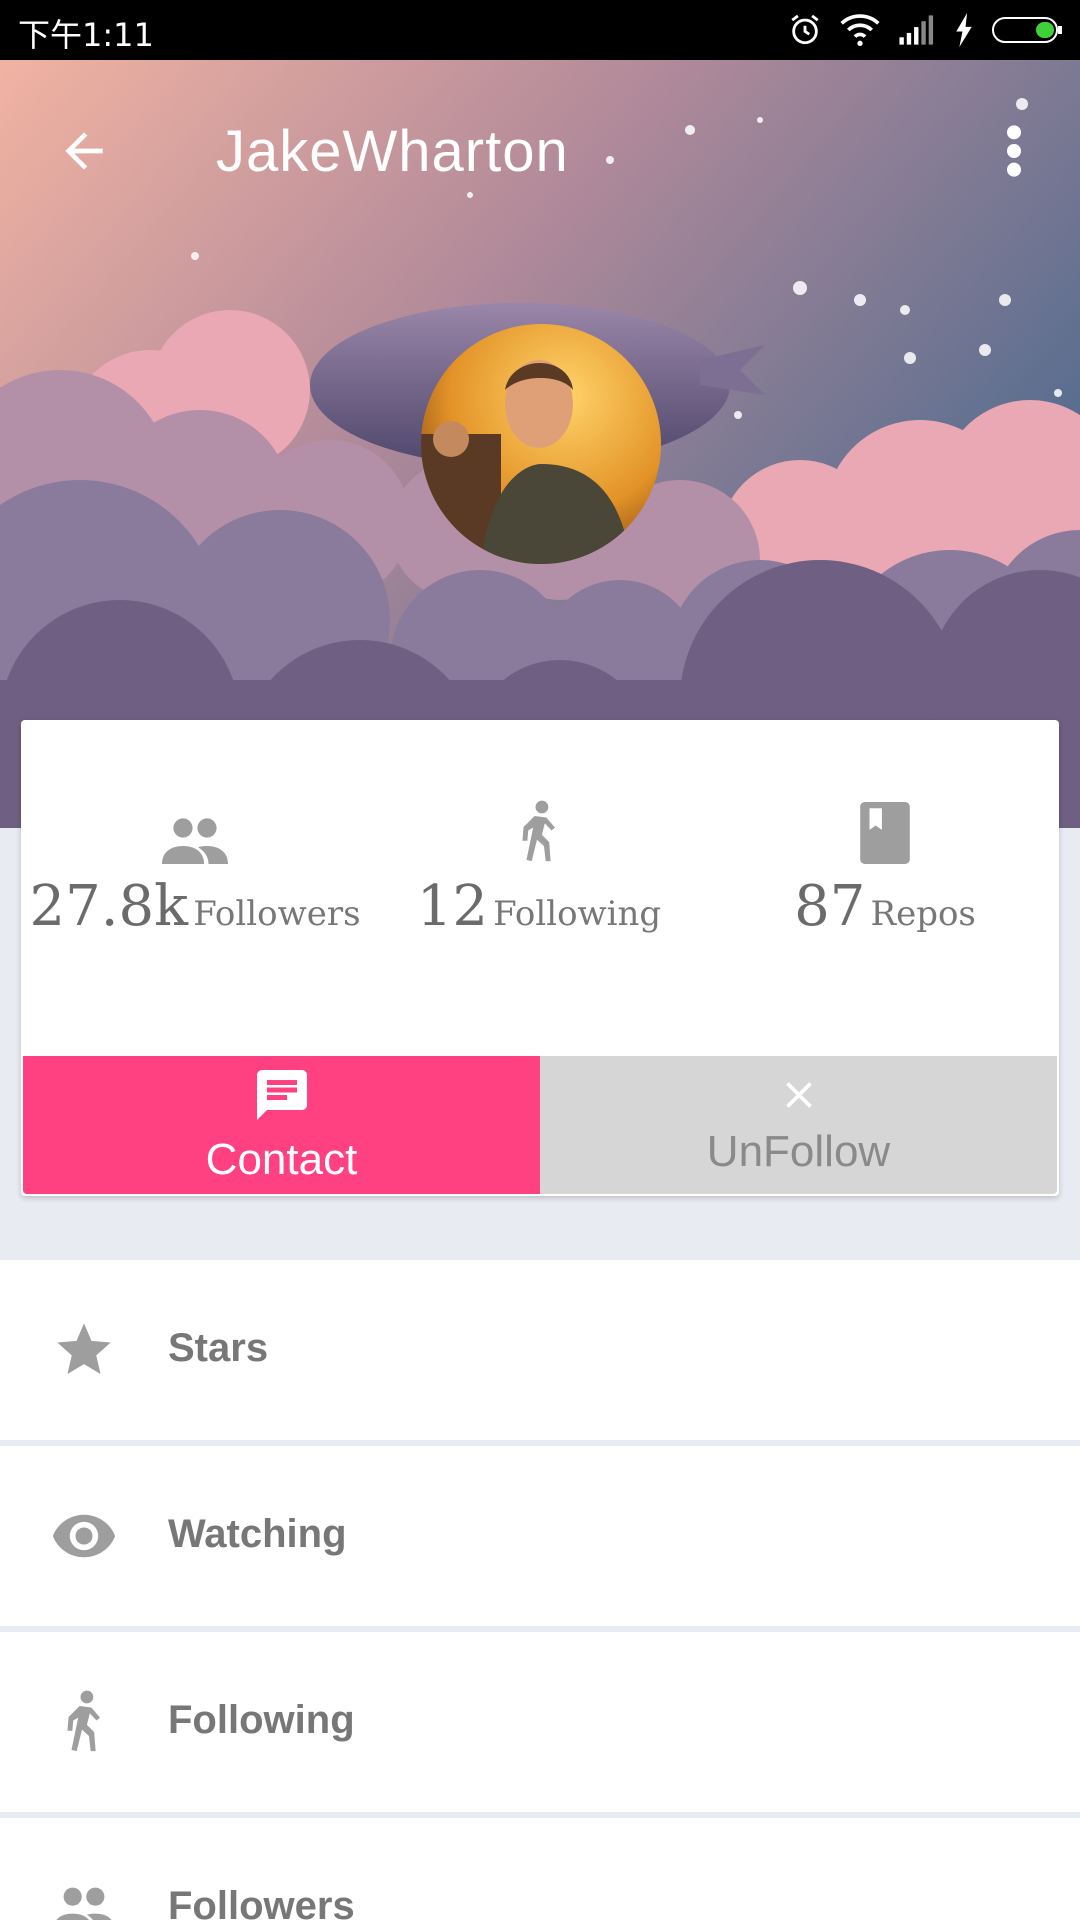 This screenshot has width=1080, height=1920. Describe the element at coordinates (540, 1869) in the screenshot. I see `list-item-followers: Followers` at that location.